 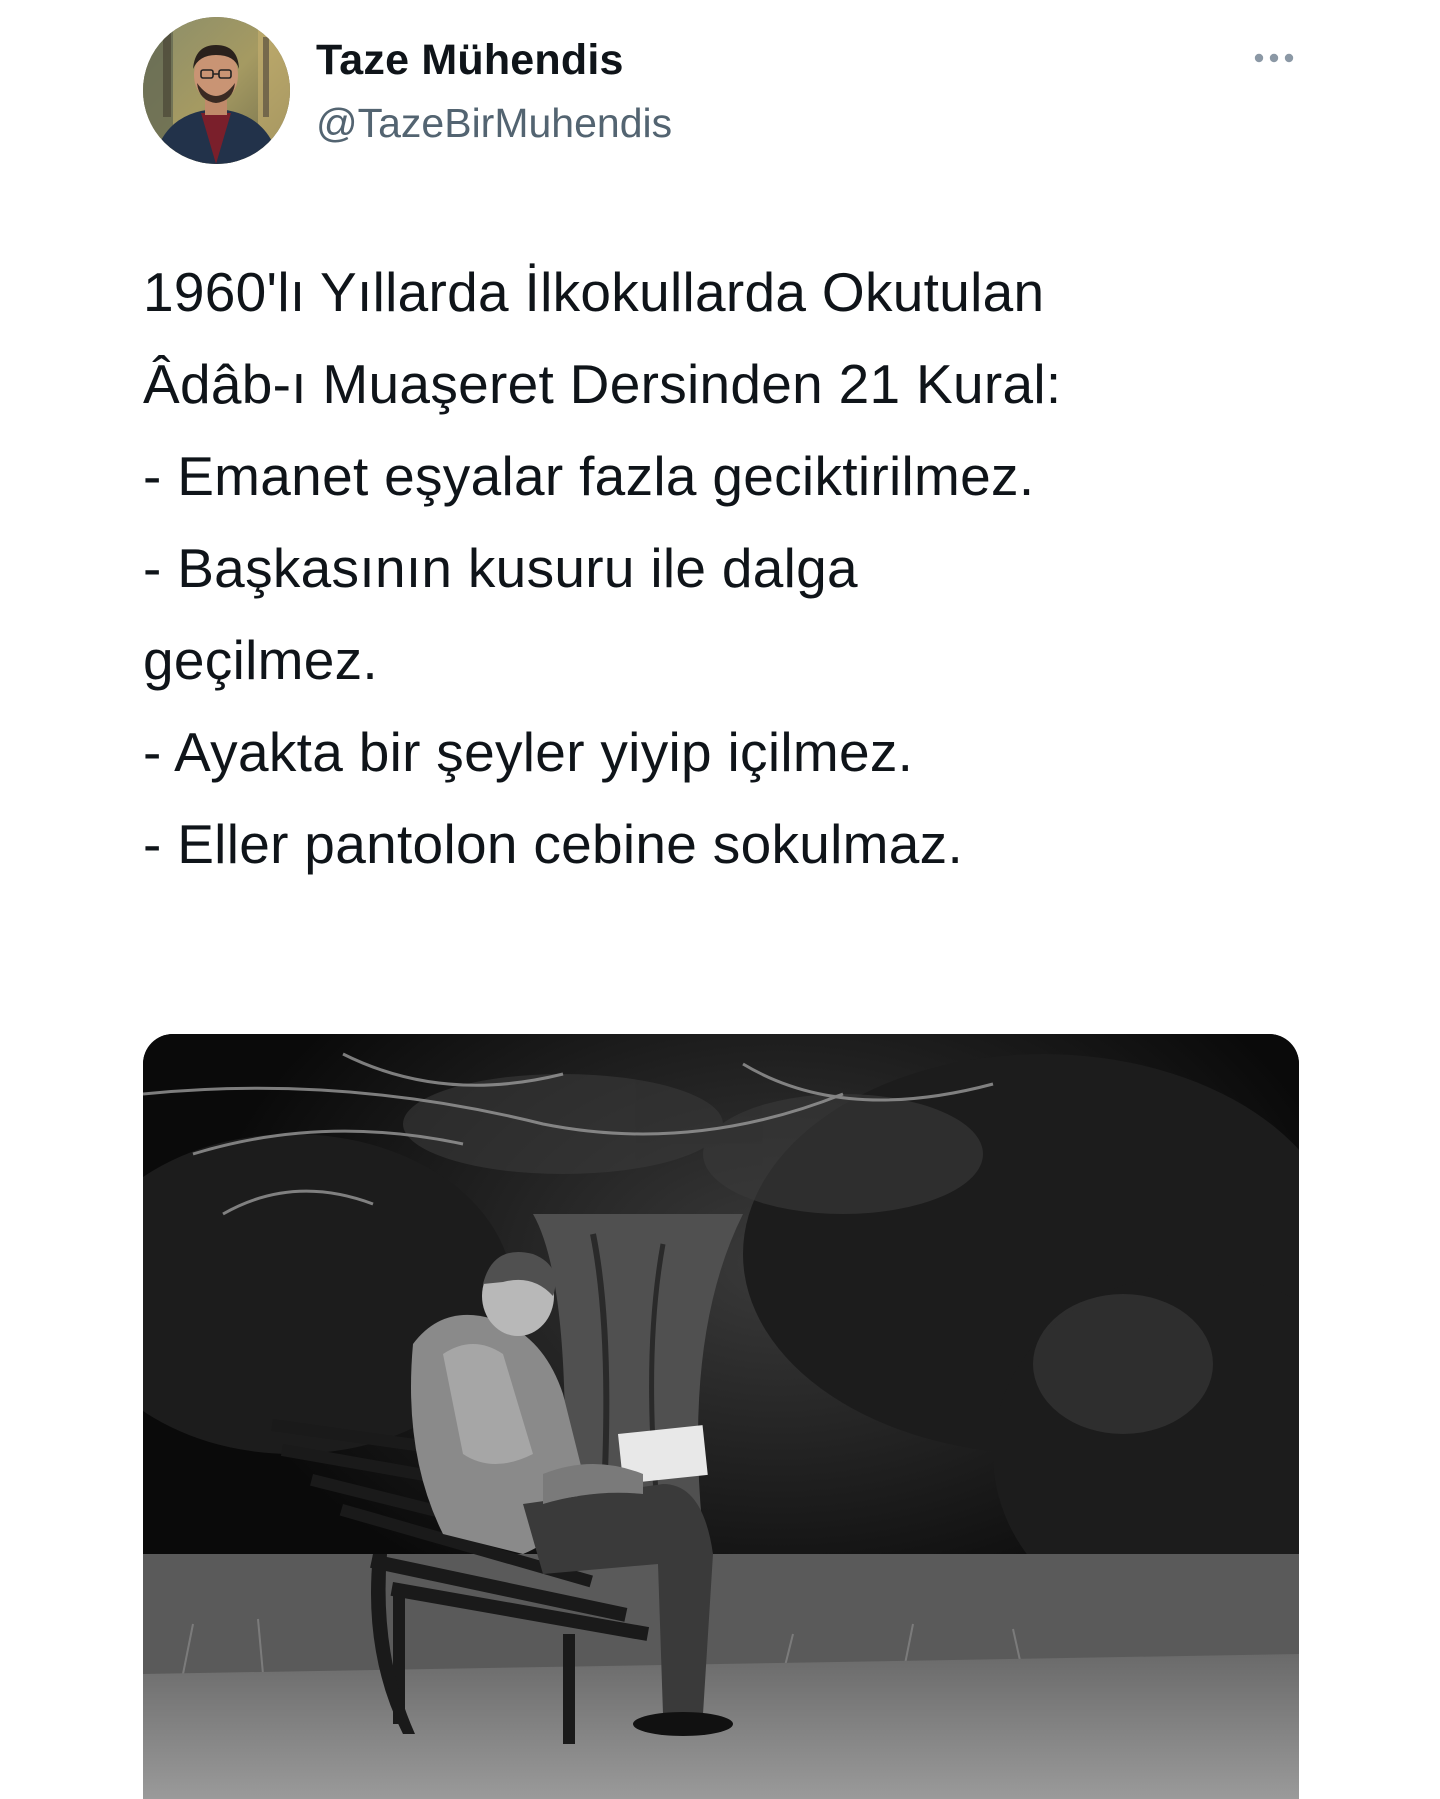 I want to click on rule-item: - Eller pantolon cebine sokulmaz., so click(x=553, y=844).